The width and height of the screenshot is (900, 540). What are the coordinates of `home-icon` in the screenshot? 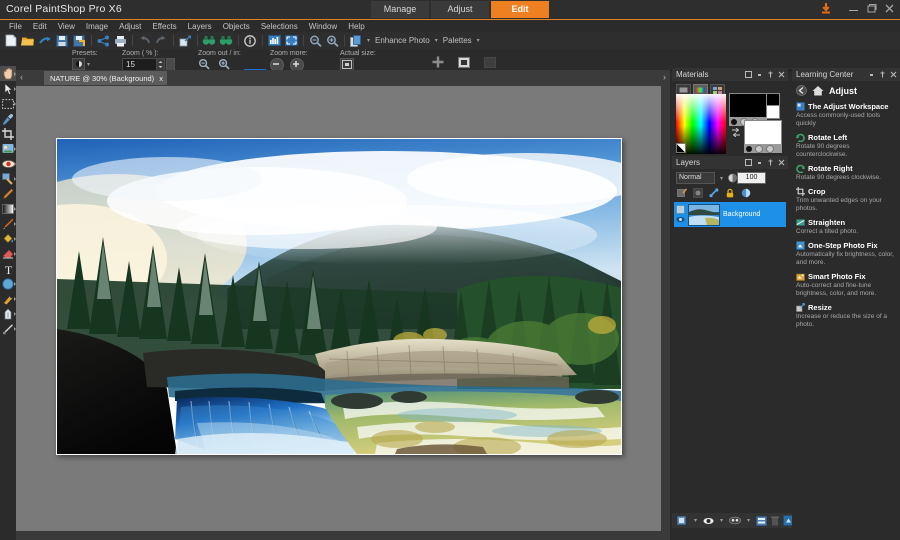 It's located at (818, 90).